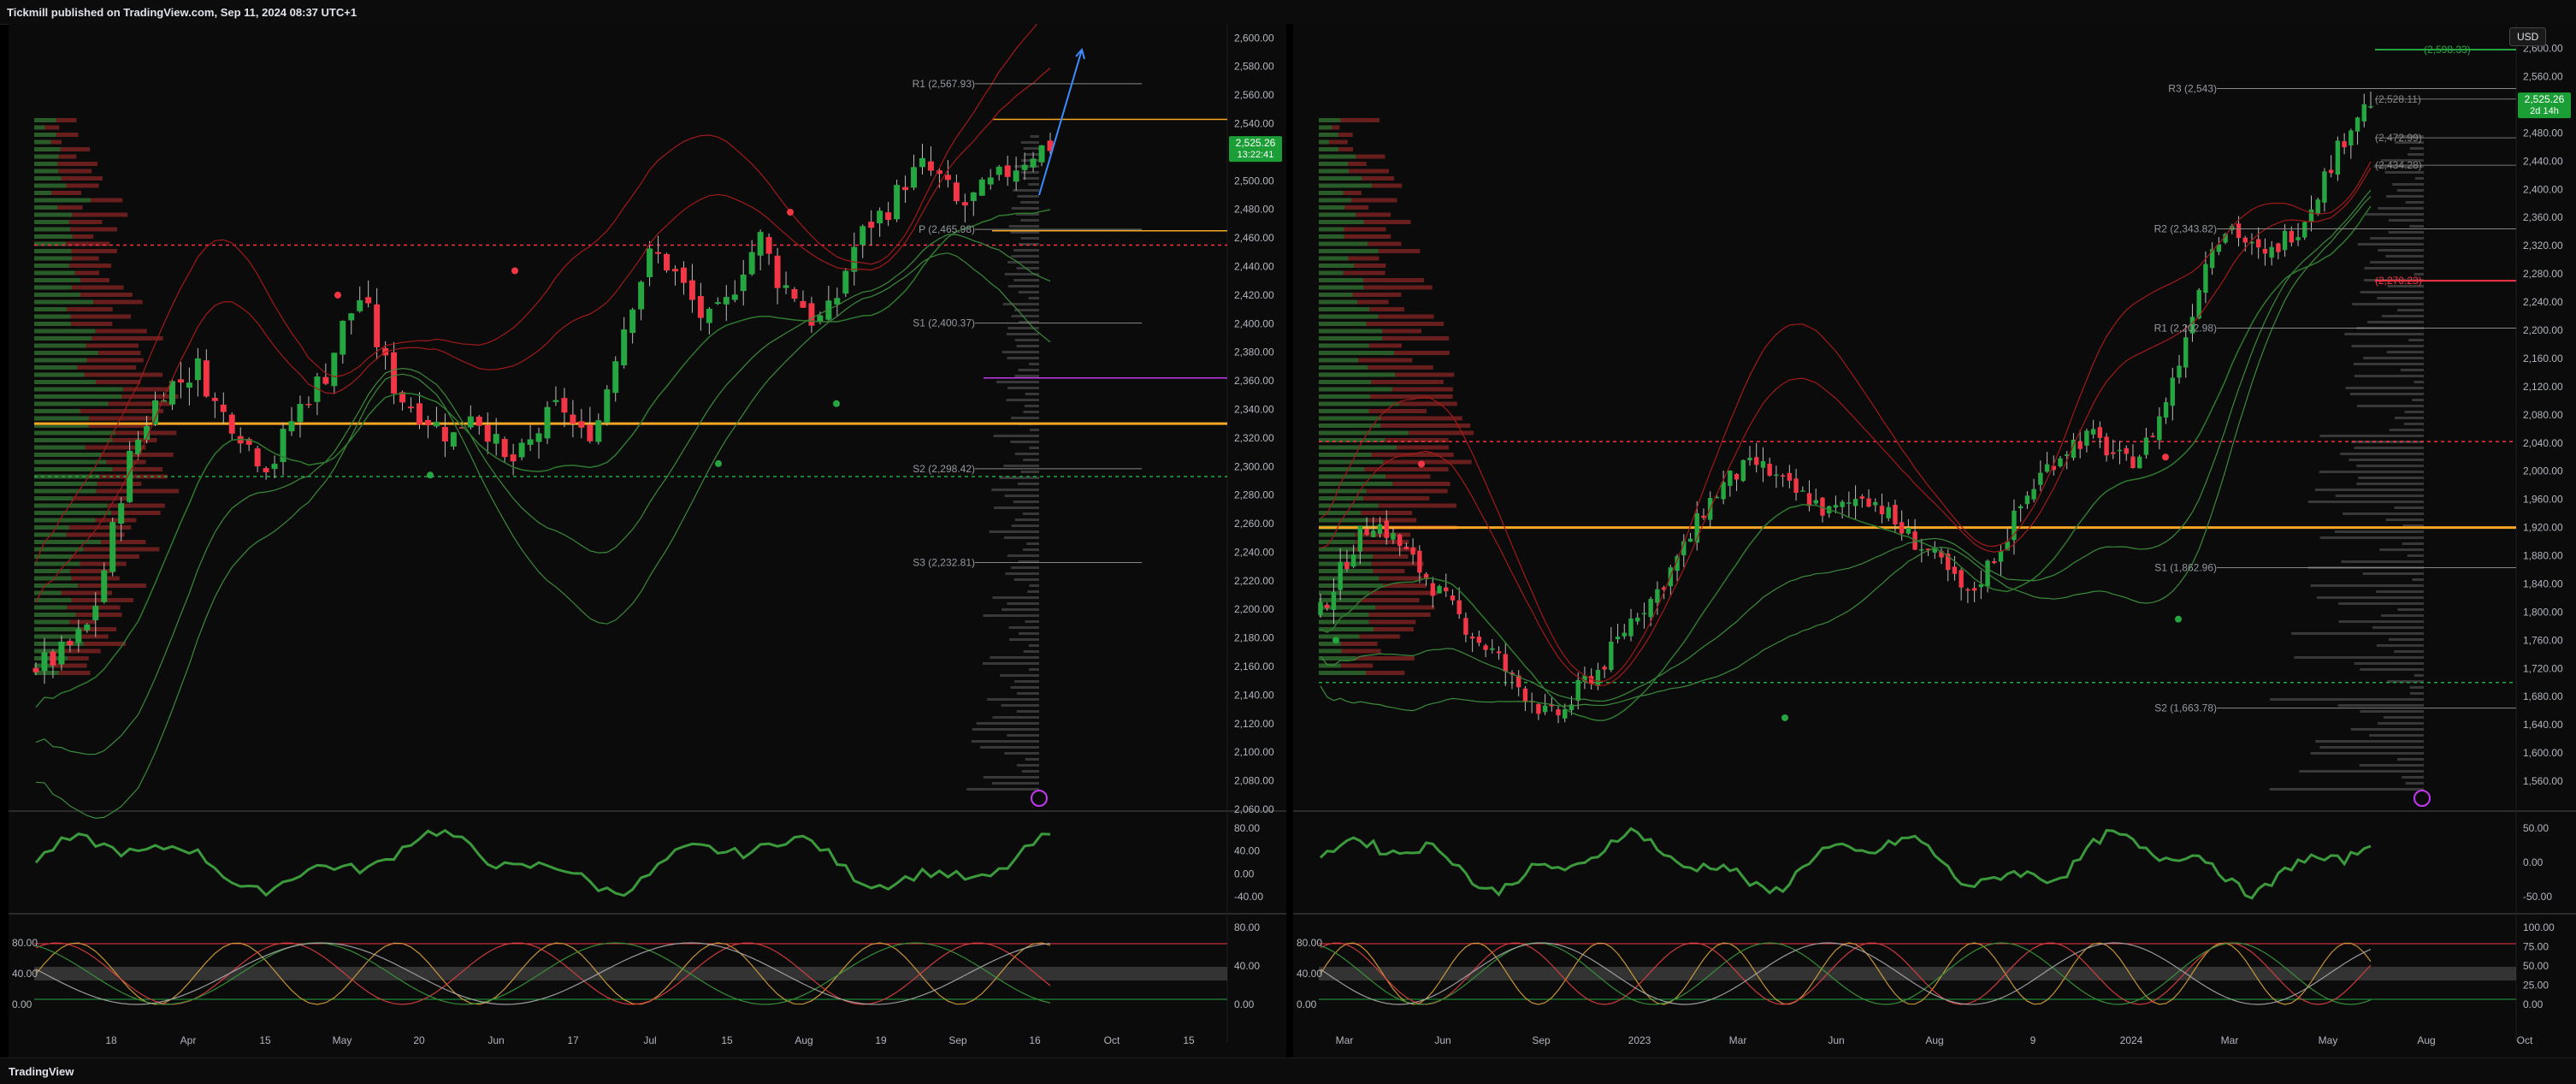 This screenshot has height=1084, width=2576. Describe the element at coordinates (25, 974) in the screenshot. I see `stochastic-axis-label-left: 40.00` at that location.